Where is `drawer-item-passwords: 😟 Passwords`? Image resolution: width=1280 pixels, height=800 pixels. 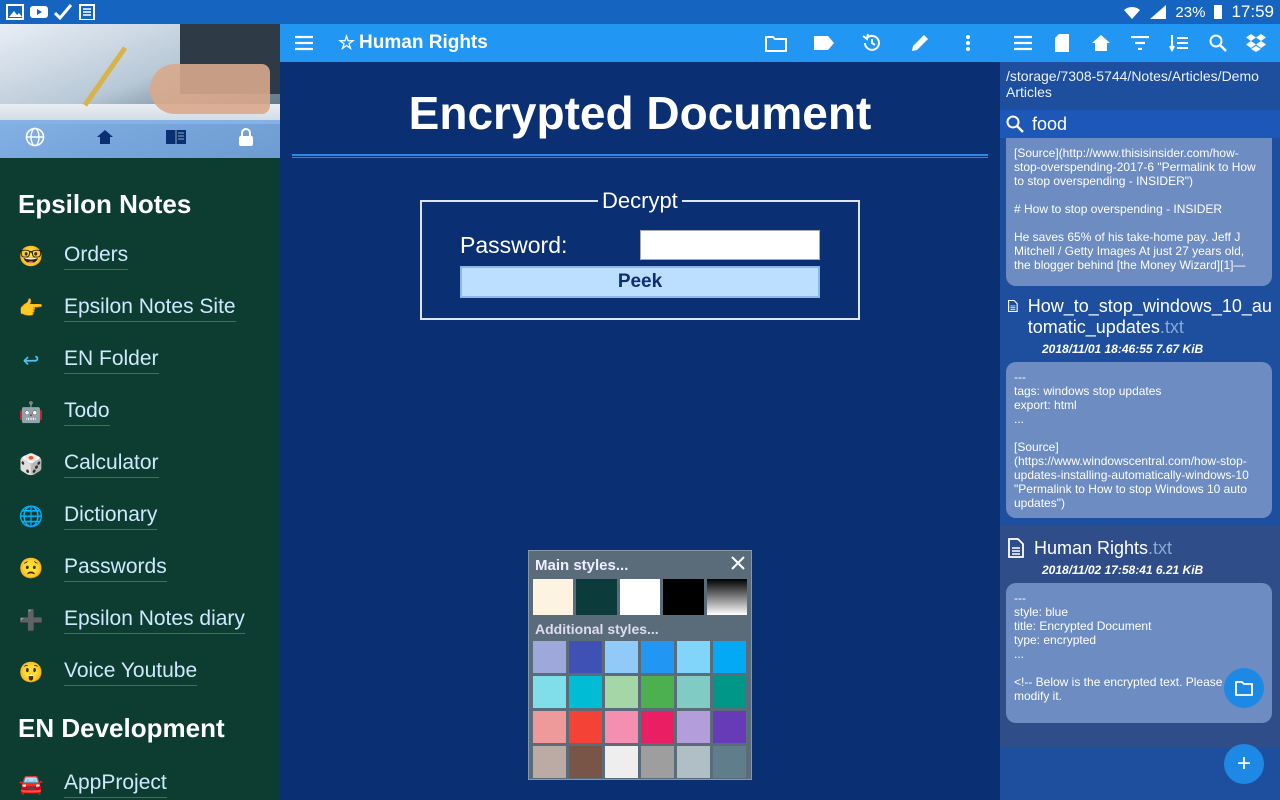 drawer-item-passwords: 😟 Passwords is located at coordinates (140, 568).